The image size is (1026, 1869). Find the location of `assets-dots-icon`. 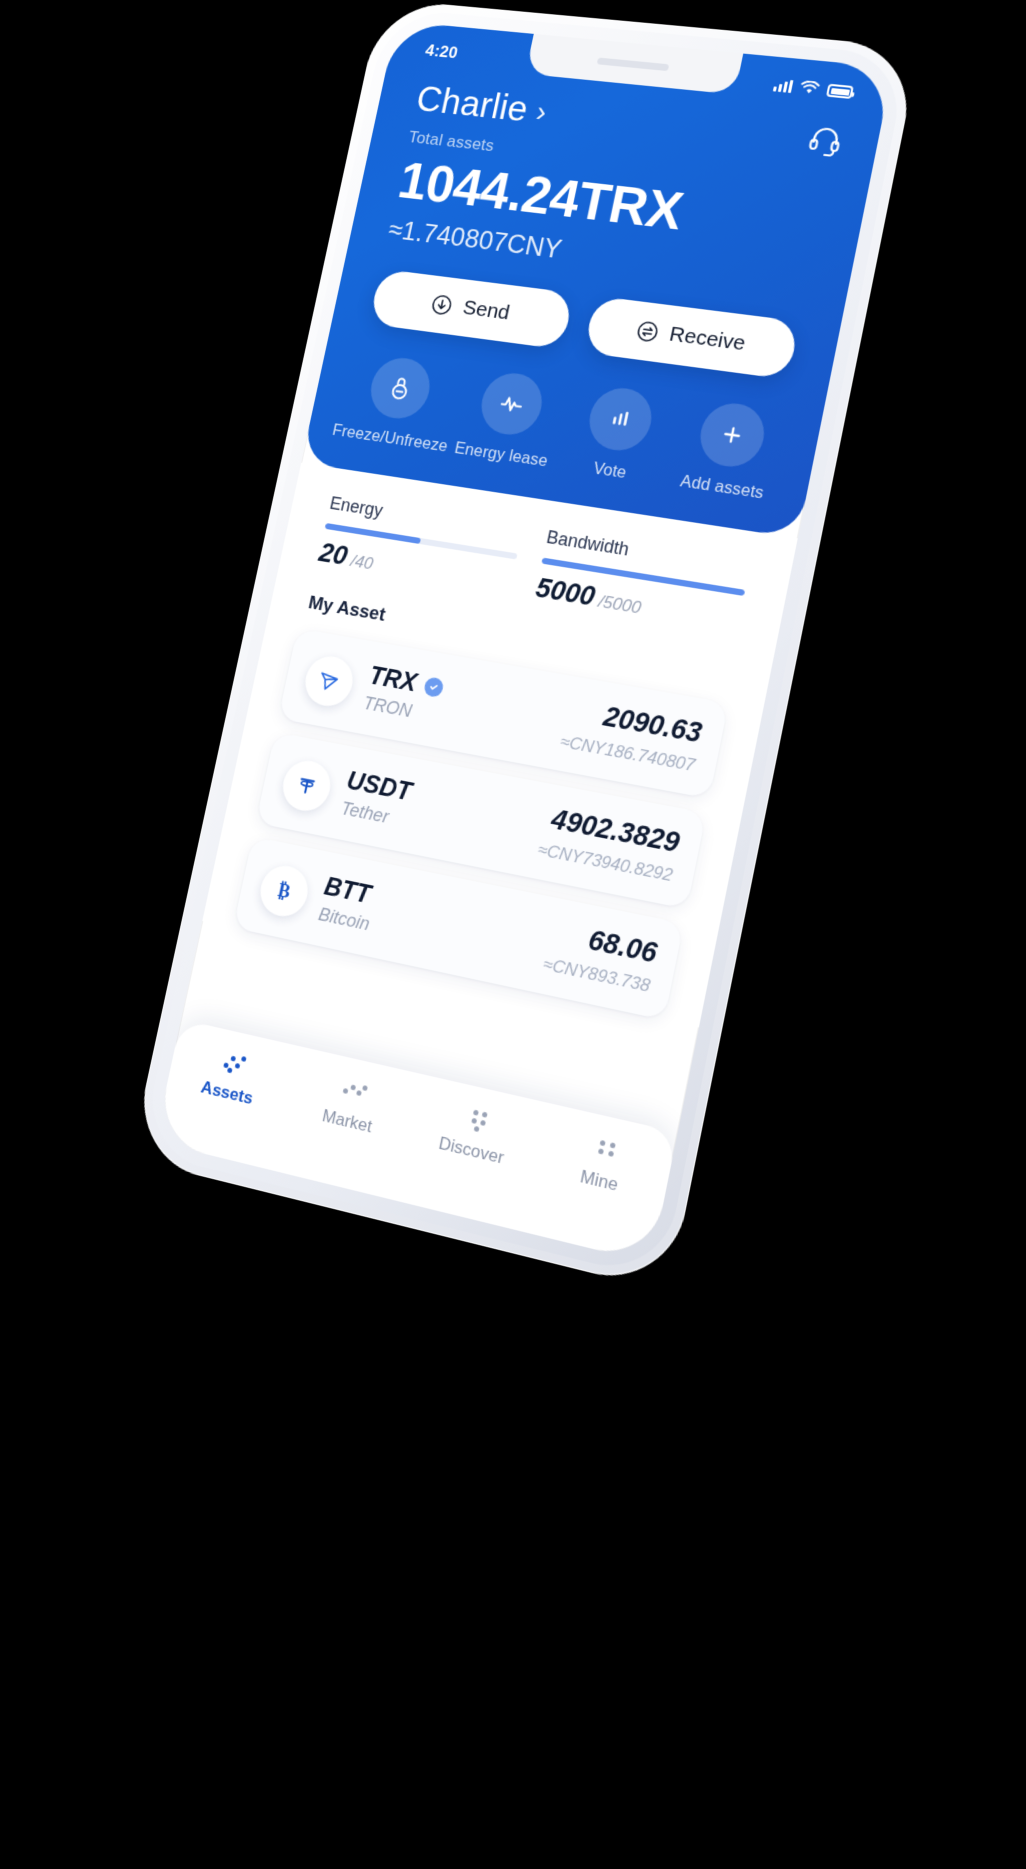

assets-dots-icon is located at coordinates (233, 1063).